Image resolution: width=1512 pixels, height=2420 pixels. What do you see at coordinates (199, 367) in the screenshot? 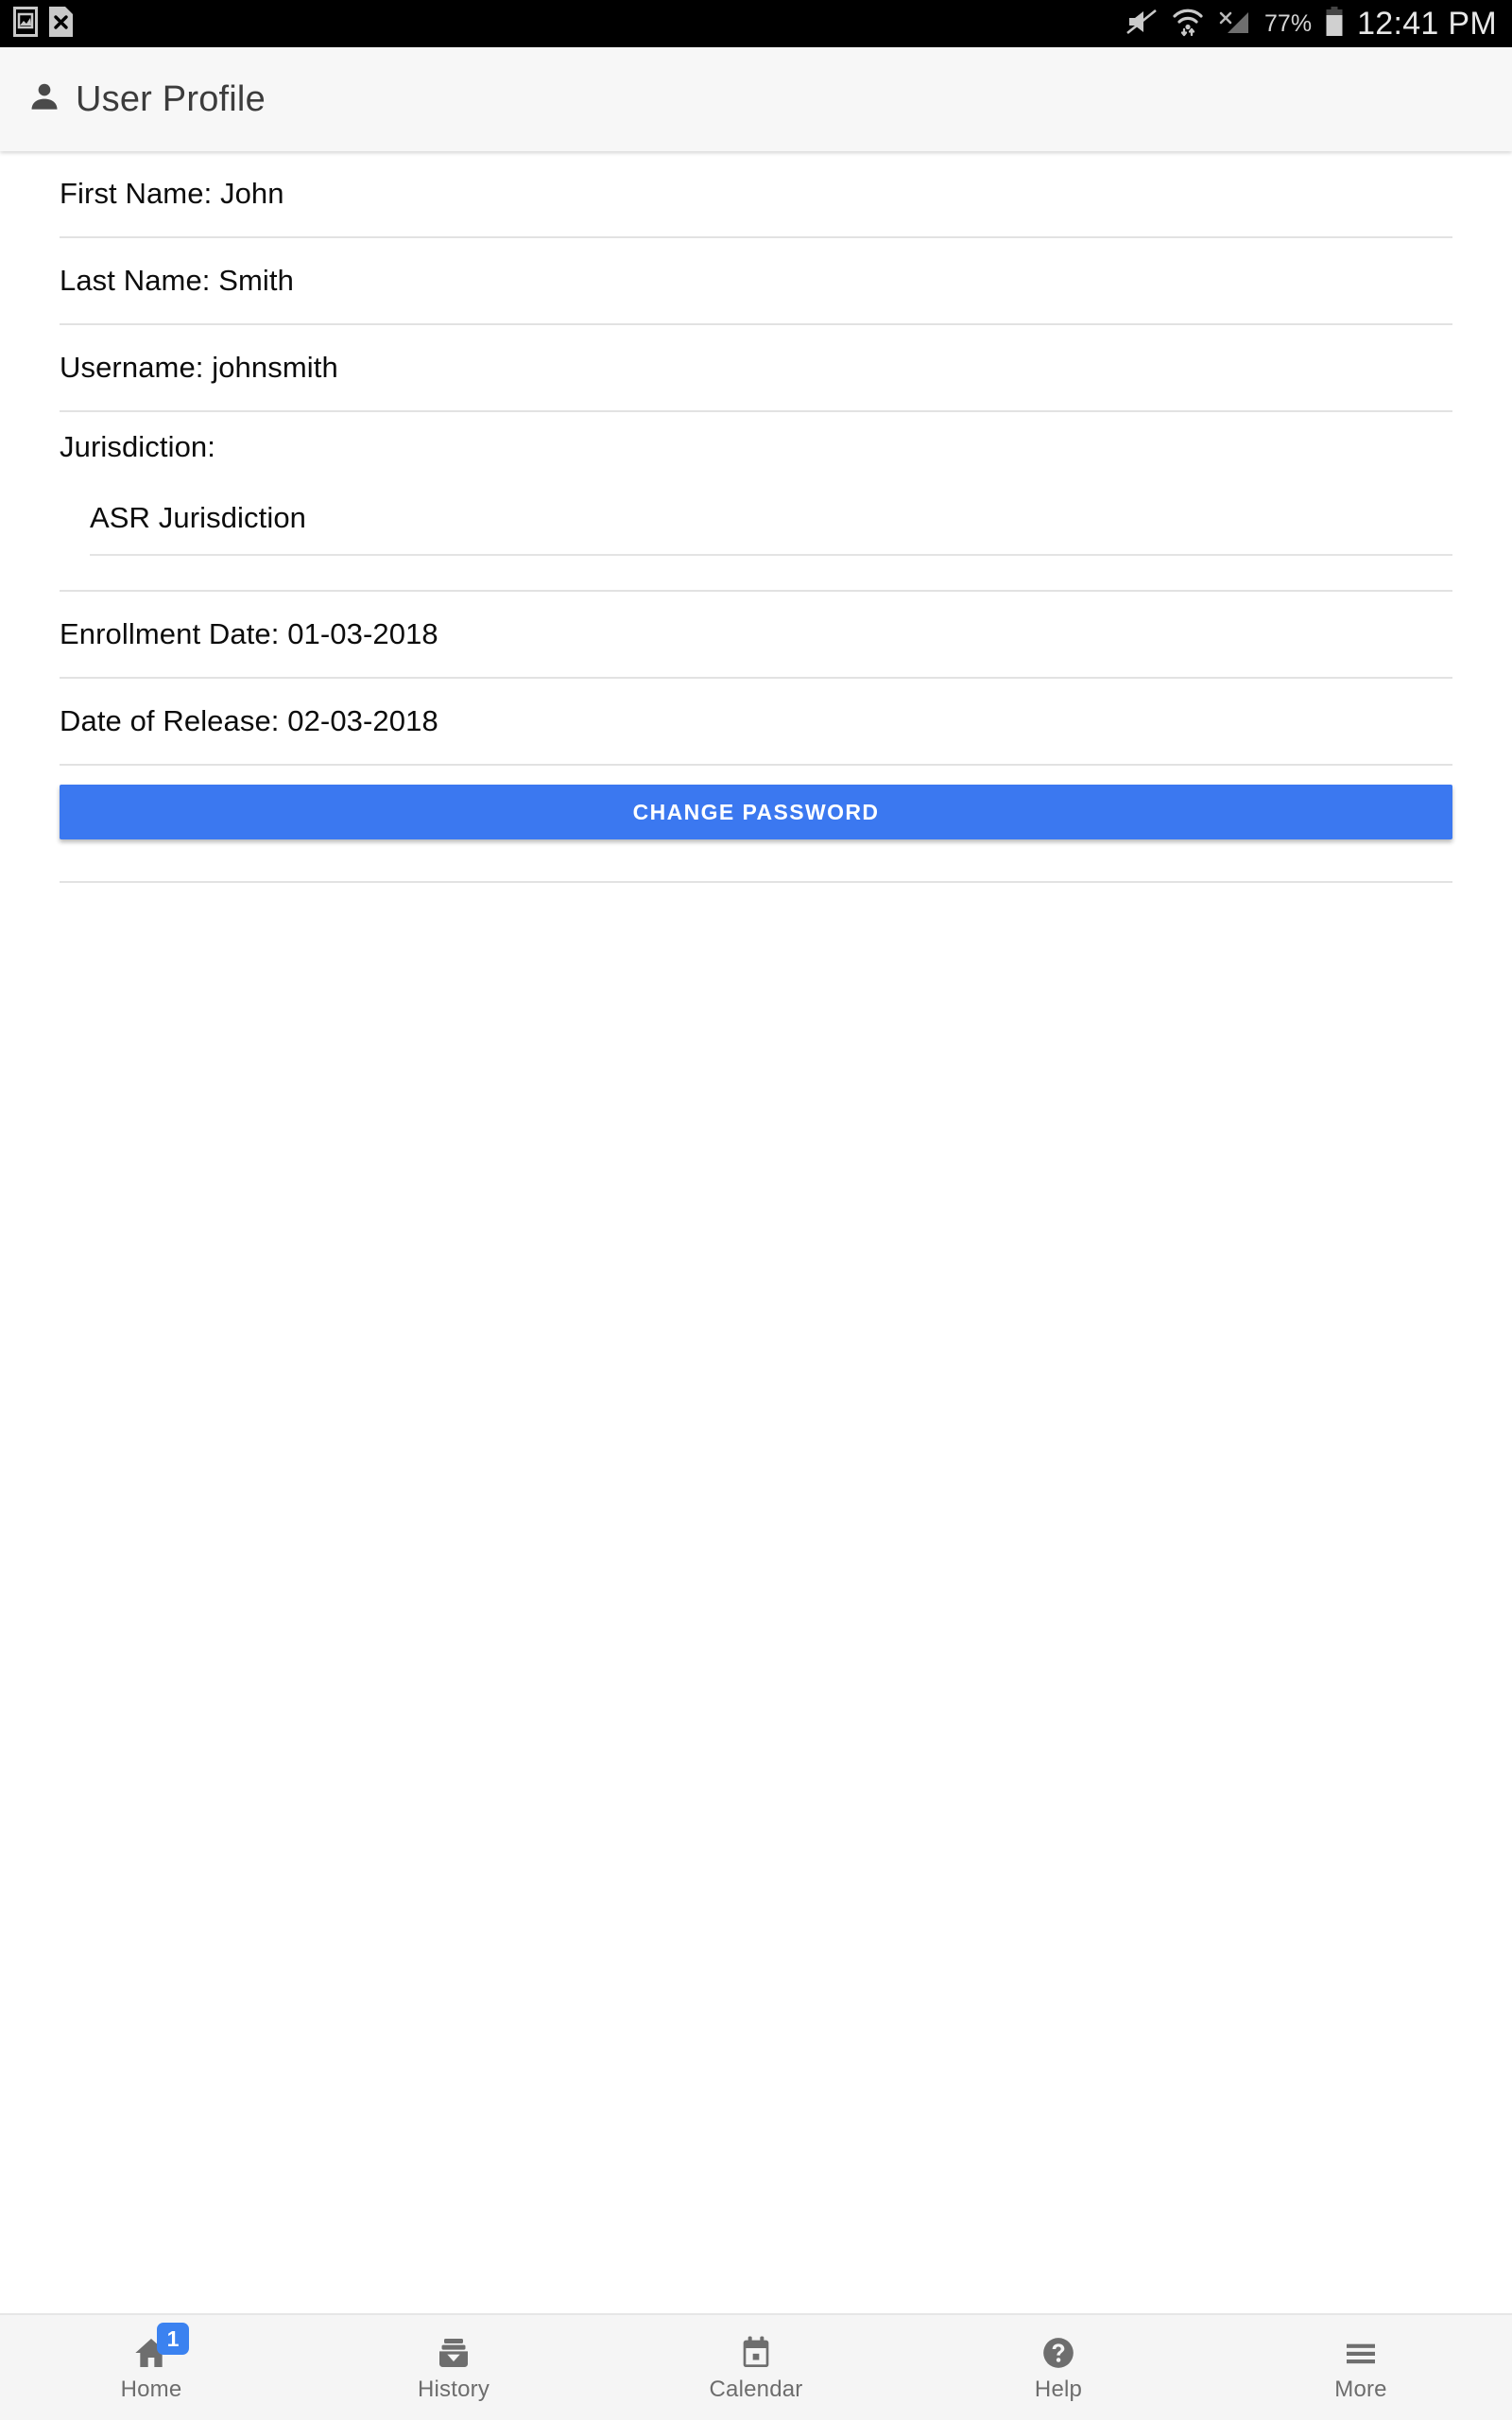
I see `username-value: Username: johnsmith` at bounding box center [199, 367].